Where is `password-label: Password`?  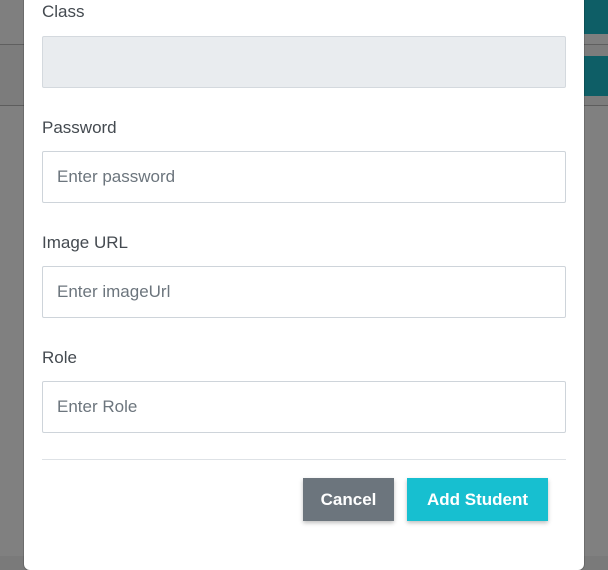 password-label: Password is located at coordinates (79, 127).